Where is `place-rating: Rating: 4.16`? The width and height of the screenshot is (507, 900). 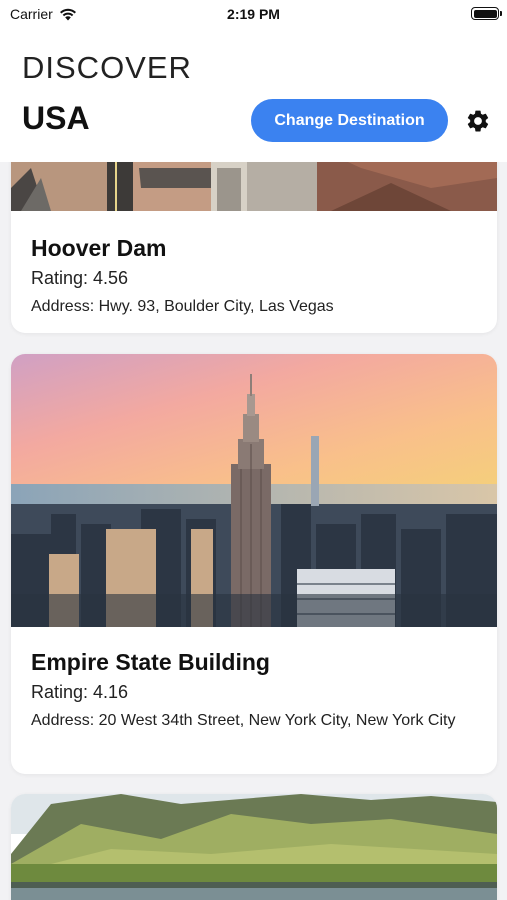
place-rating: Rating: 4.16 is located at coordinates (80, 692).